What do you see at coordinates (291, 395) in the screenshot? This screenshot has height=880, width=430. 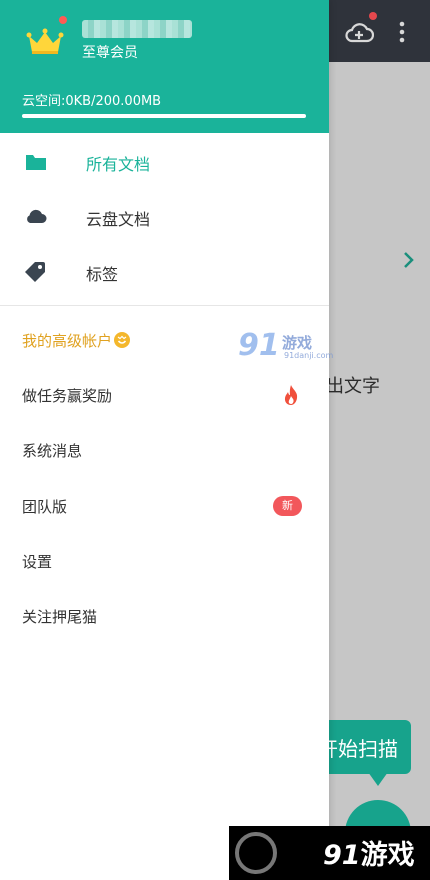 I see `fire-icon` at bounding box center [291, 395].